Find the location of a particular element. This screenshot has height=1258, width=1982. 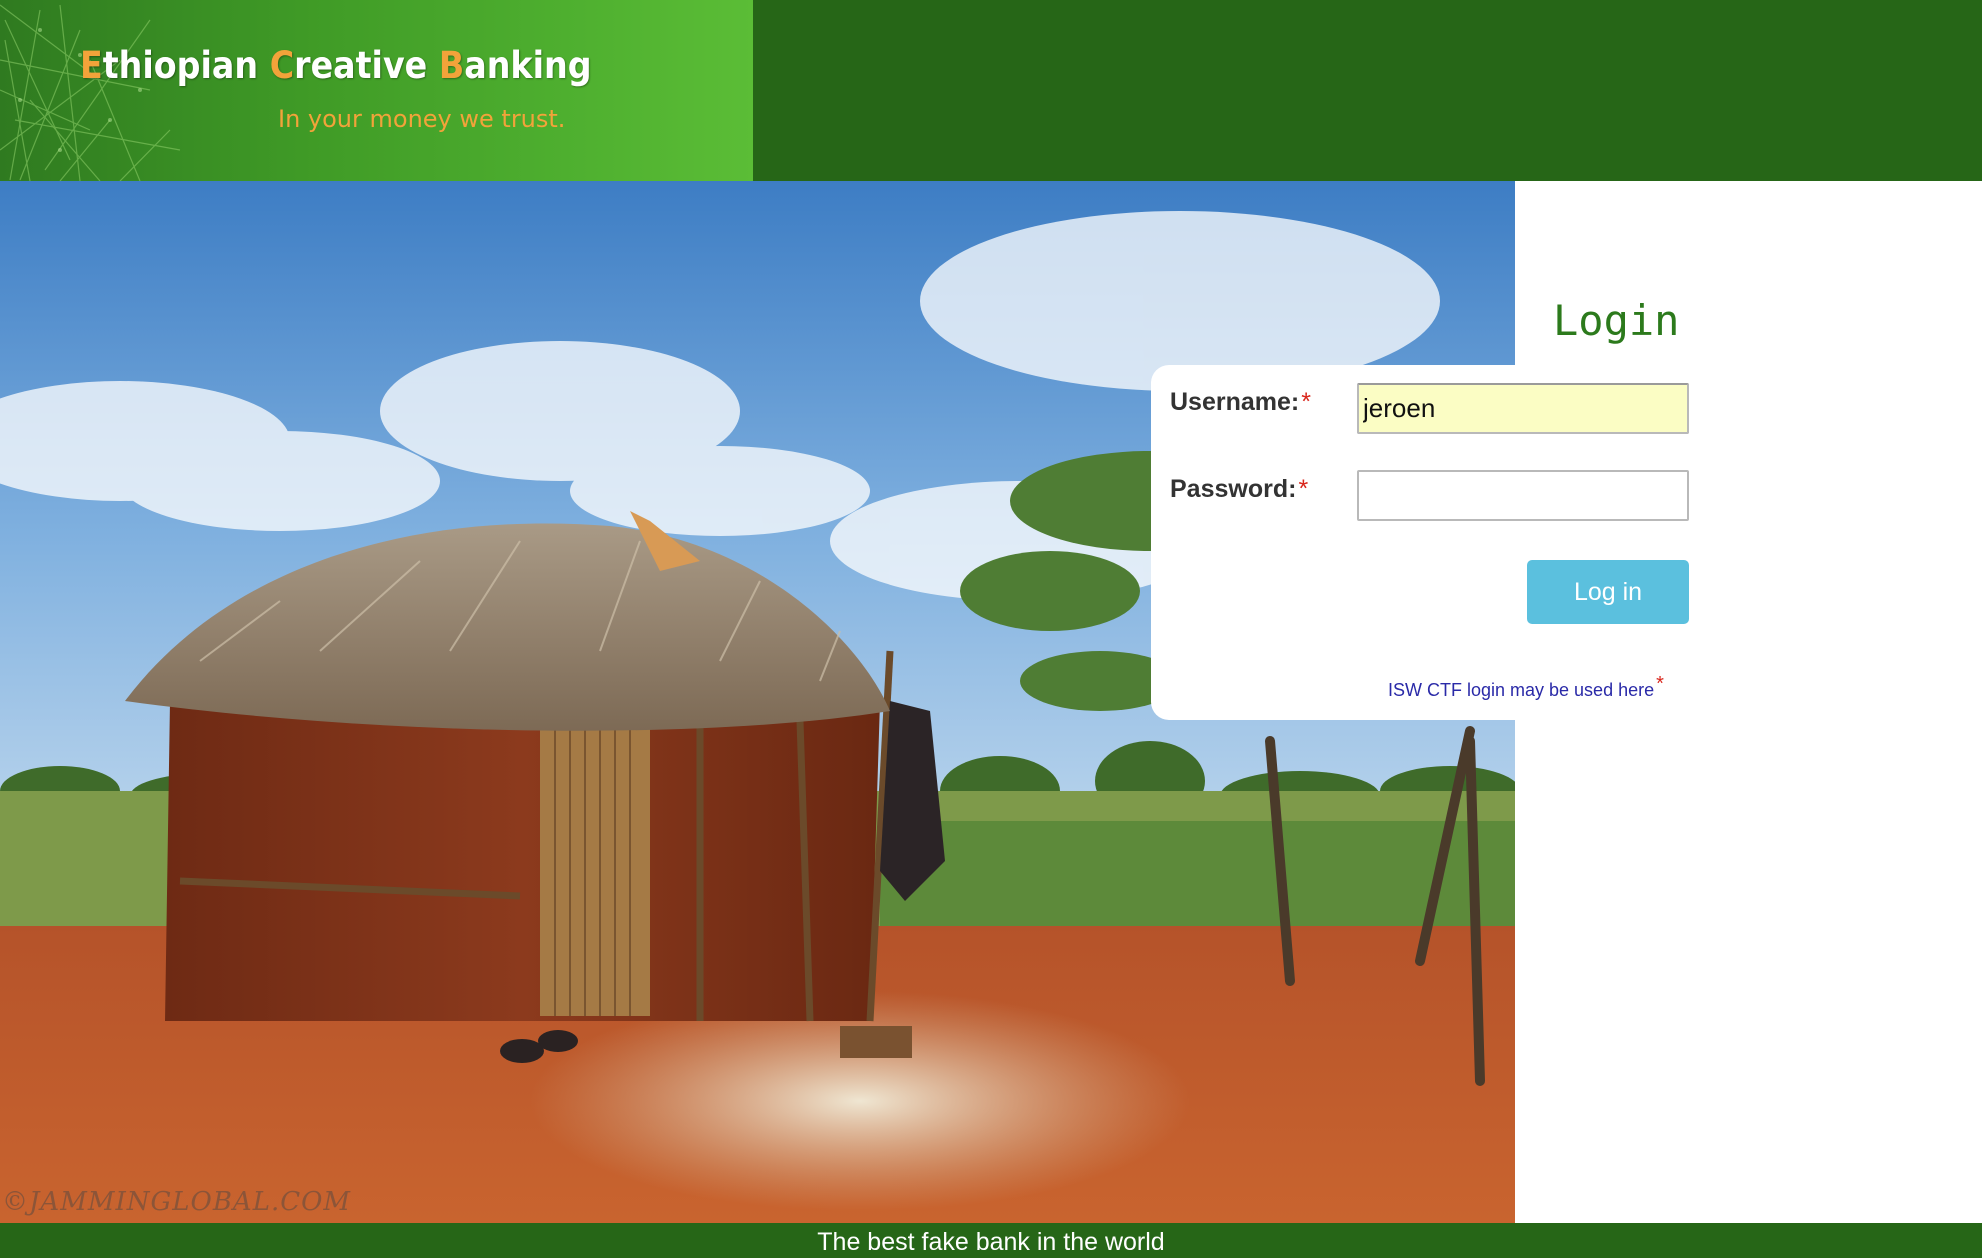

password-input is located at coordinates (1523, 495).